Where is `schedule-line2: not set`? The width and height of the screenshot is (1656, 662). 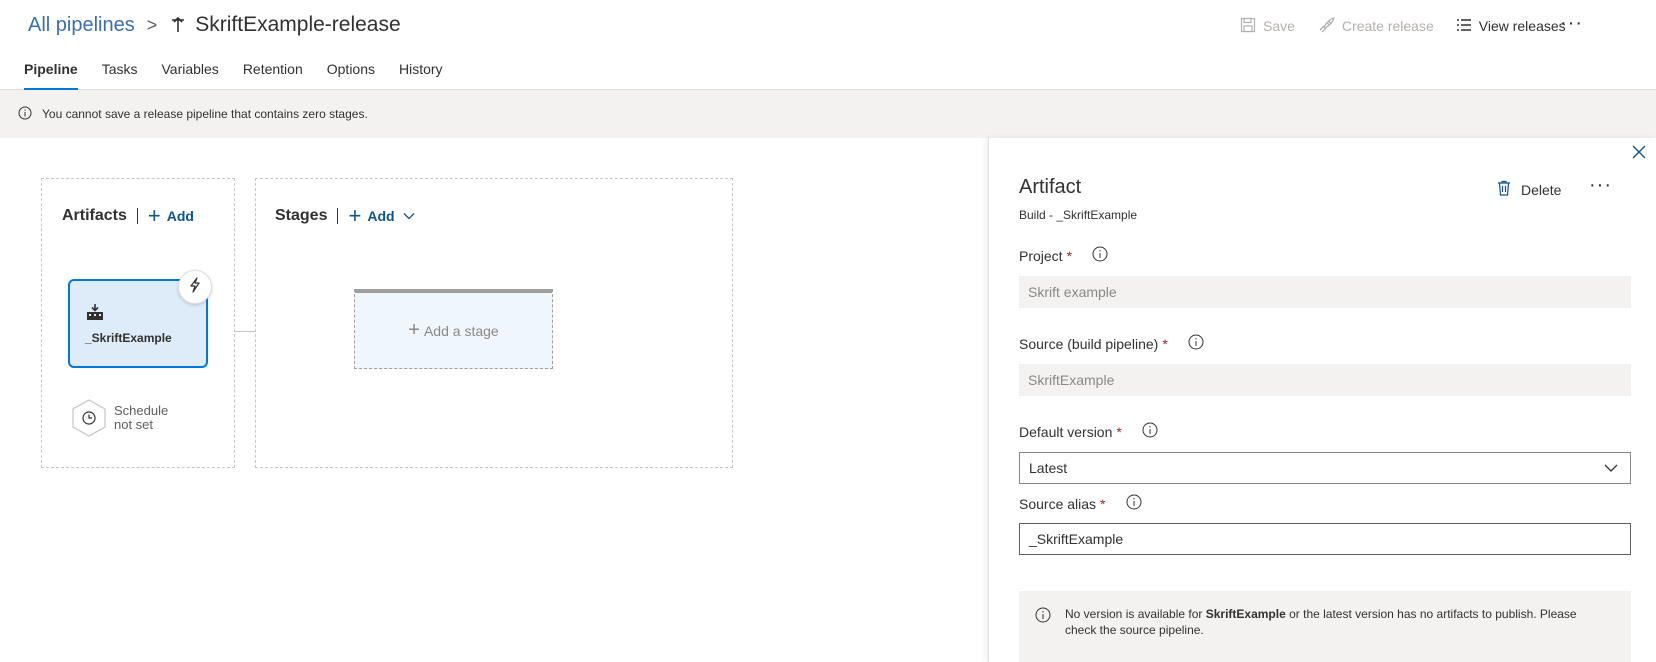
schedule-line2: not set is located at coordinates (134, 424).